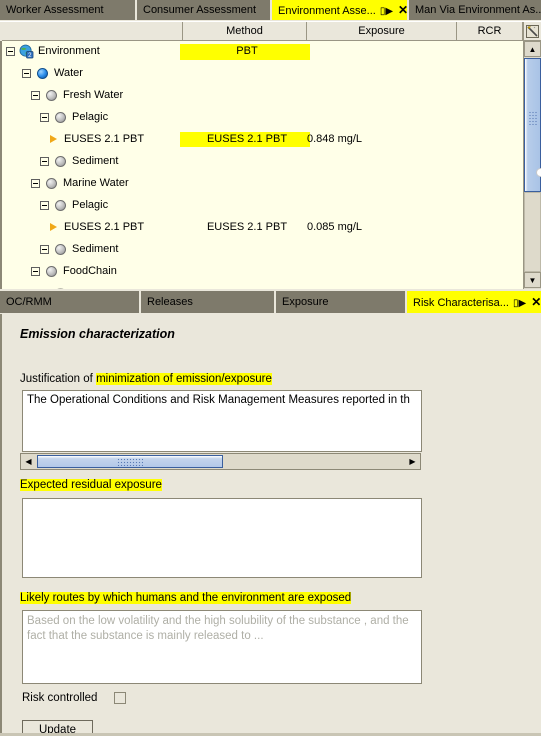 This screenshot has height=736, width=541. Describe the element at coordinates (263, 96) in the screenshot. I see `tree-row: Fresh Water` at that location.